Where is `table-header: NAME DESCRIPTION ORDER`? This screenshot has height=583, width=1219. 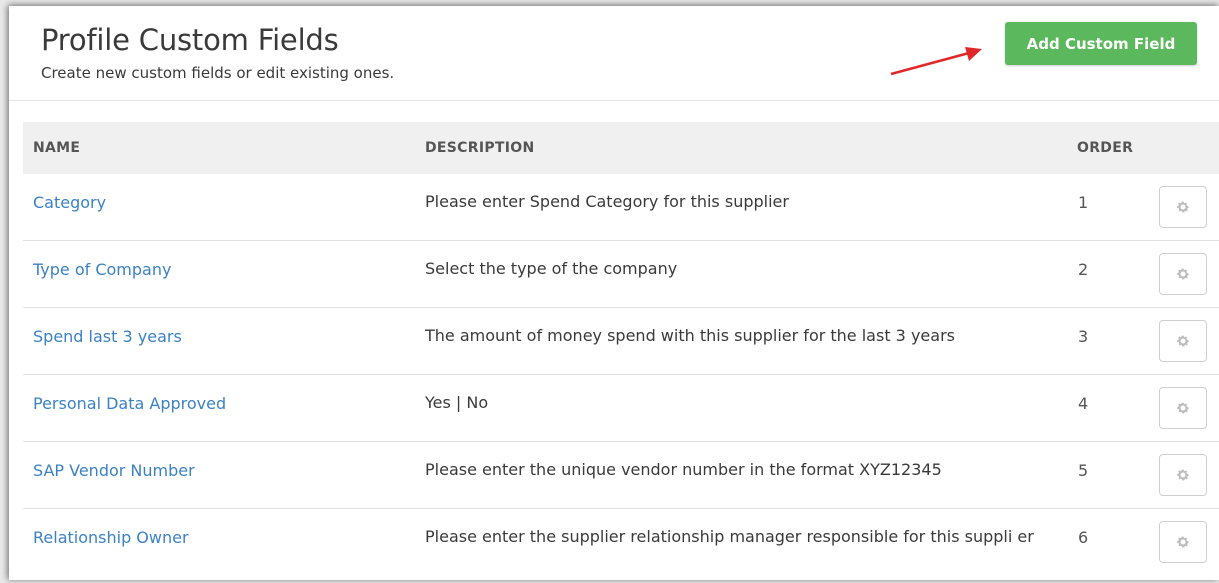 table-header: NAME DESCRIPTION ORDER is located at coordinates (621, 148).